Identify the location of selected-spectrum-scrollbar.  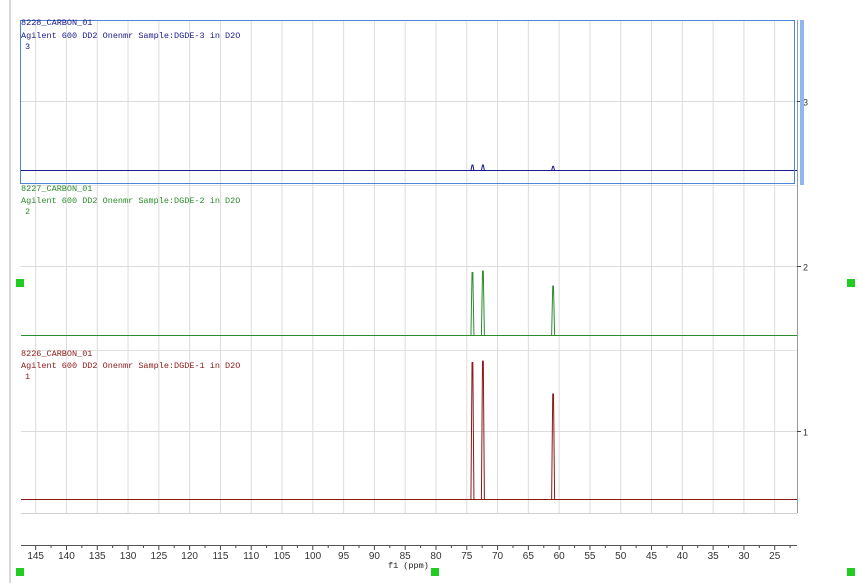
(802, 102).